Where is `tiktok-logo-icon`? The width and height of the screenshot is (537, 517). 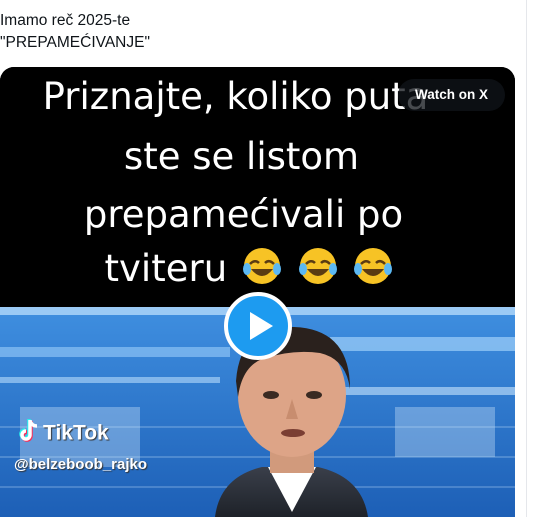
tiktok-logo-icon is located at coordinates (29, 434).